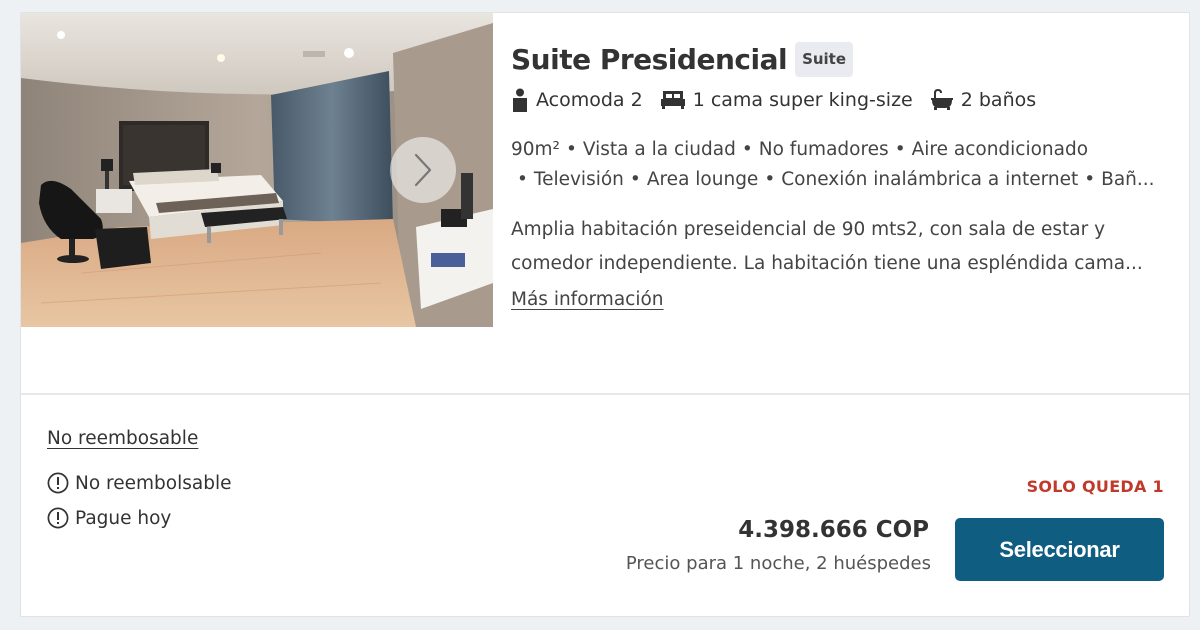  Describe the element at coordinates (930, 179) in the screenshot. I see `amenity-item: Conexión inalámbrica a internet` at that location.